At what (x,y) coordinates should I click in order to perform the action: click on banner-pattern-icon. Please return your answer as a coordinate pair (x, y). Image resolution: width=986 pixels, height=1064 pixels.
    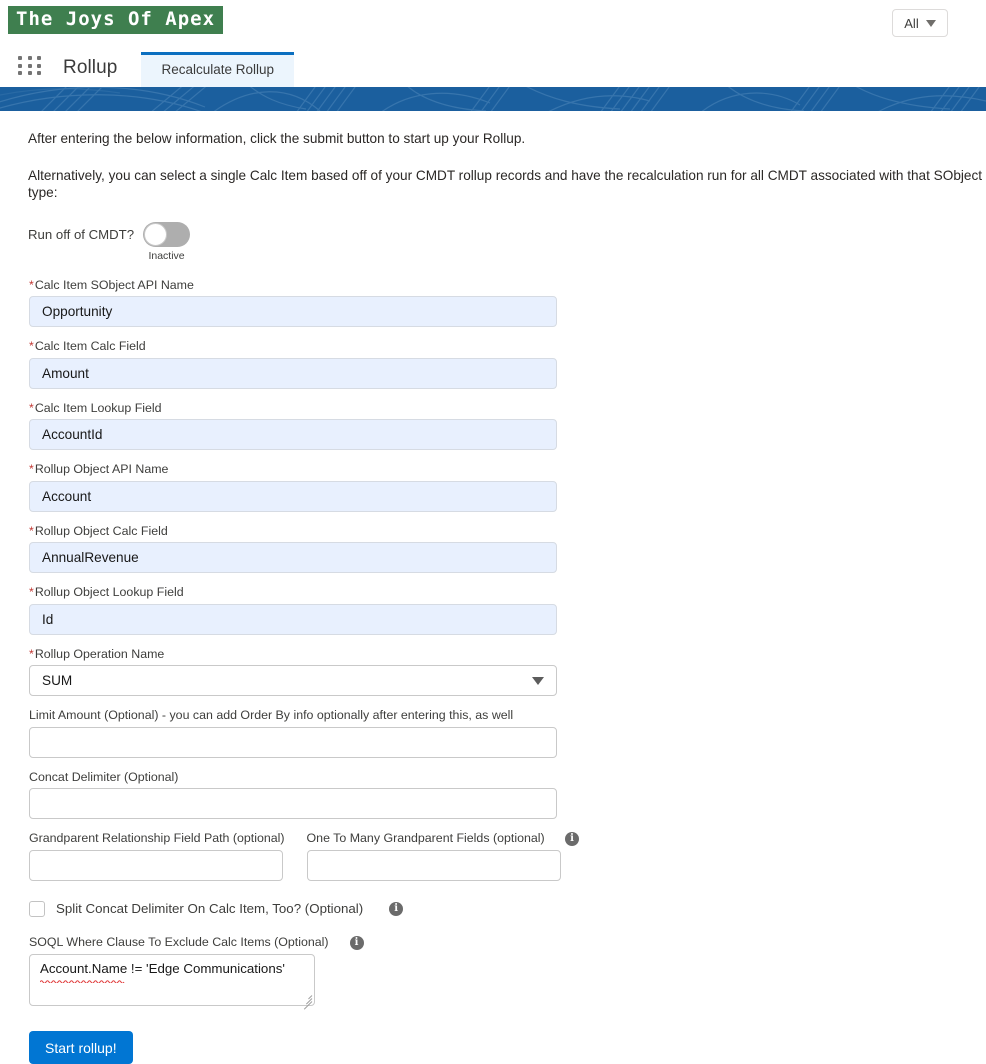
    Looking at the image, I should click on (493, 99).